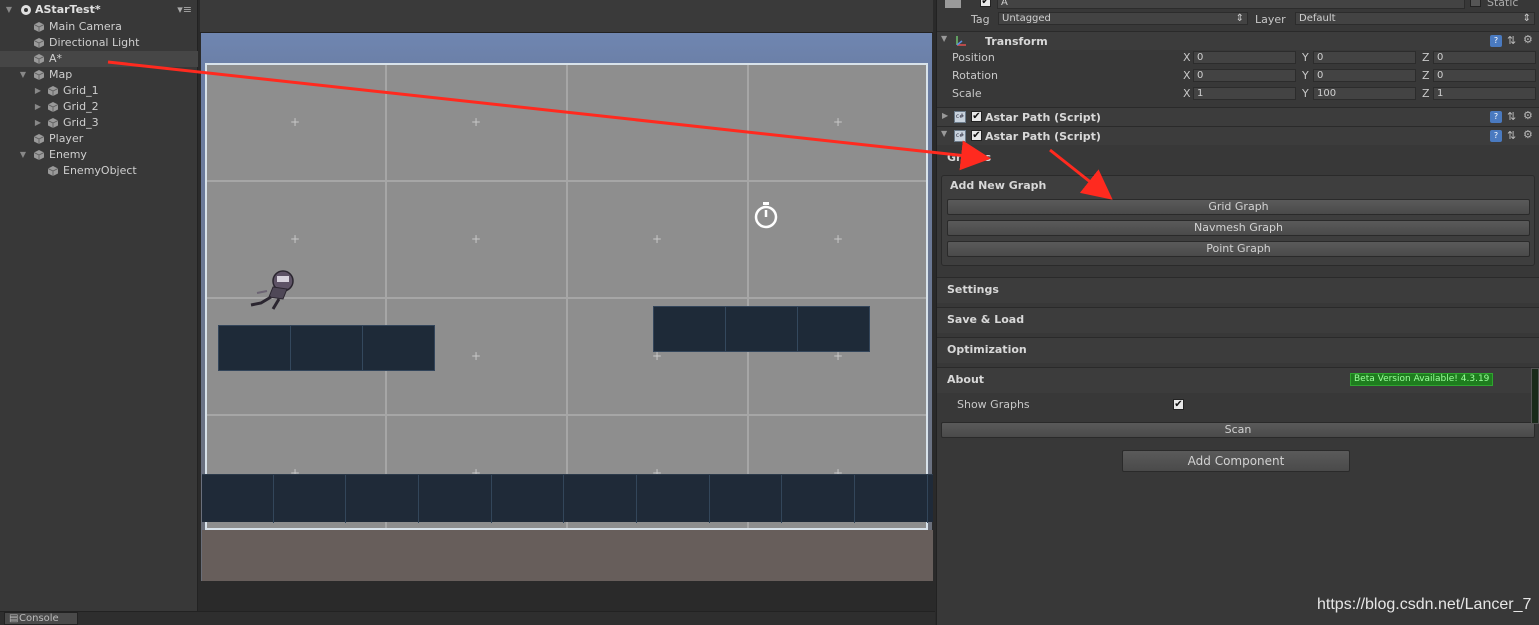 The width and height of the screenshot is (1539, 625). I want to click on object-name-field: A, so click(1231, 4).